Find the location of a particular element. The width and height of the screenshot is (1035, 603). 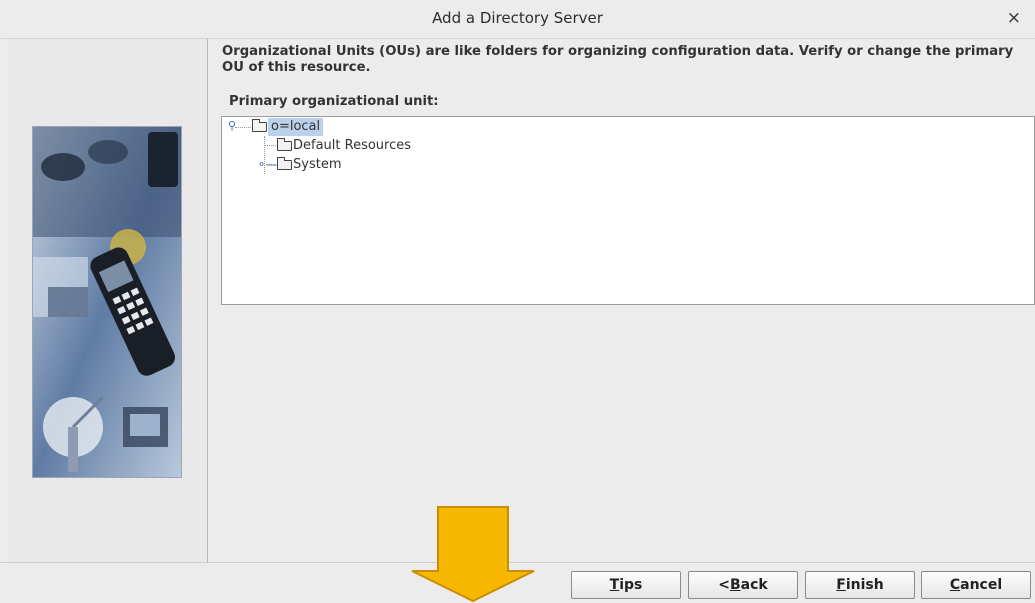

tree-node-label: o=local is located at coordinates (296, 127).